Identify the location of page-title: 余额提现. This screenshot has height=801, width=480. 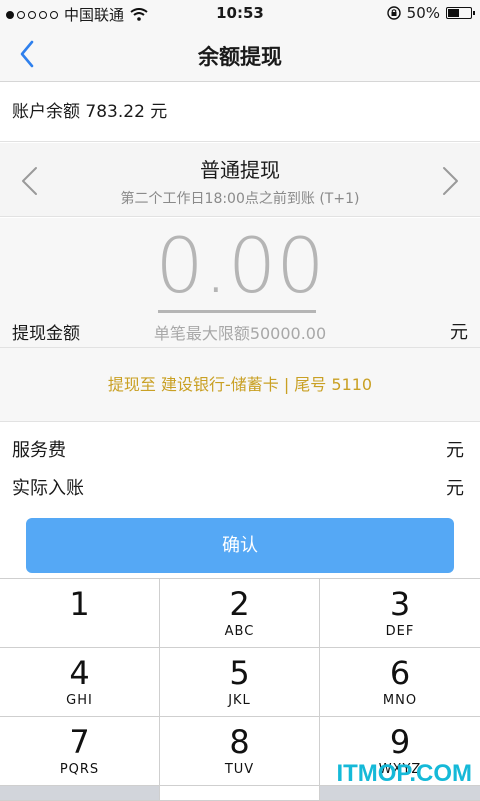
(240, 57).